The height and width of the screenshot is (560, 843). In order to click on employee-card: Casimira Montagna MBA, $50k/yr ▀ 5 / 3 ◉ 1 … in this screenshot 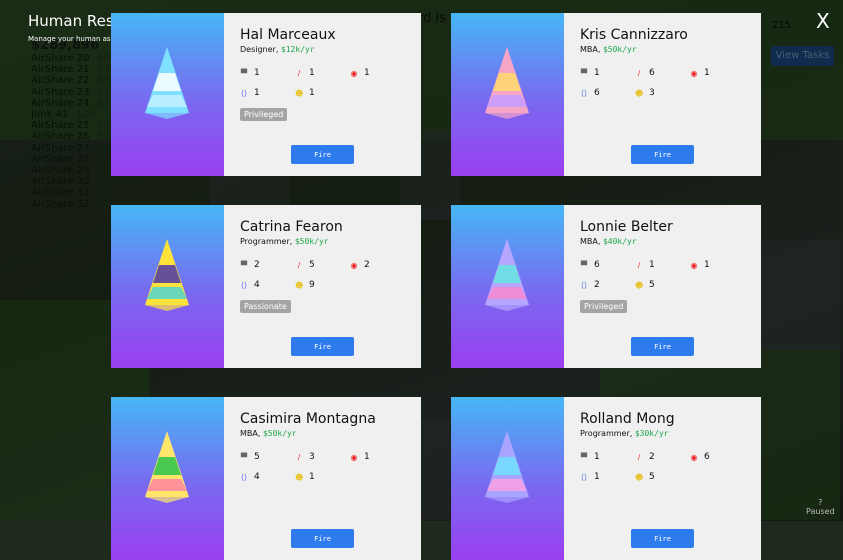, I will do `click(266, 478)`.